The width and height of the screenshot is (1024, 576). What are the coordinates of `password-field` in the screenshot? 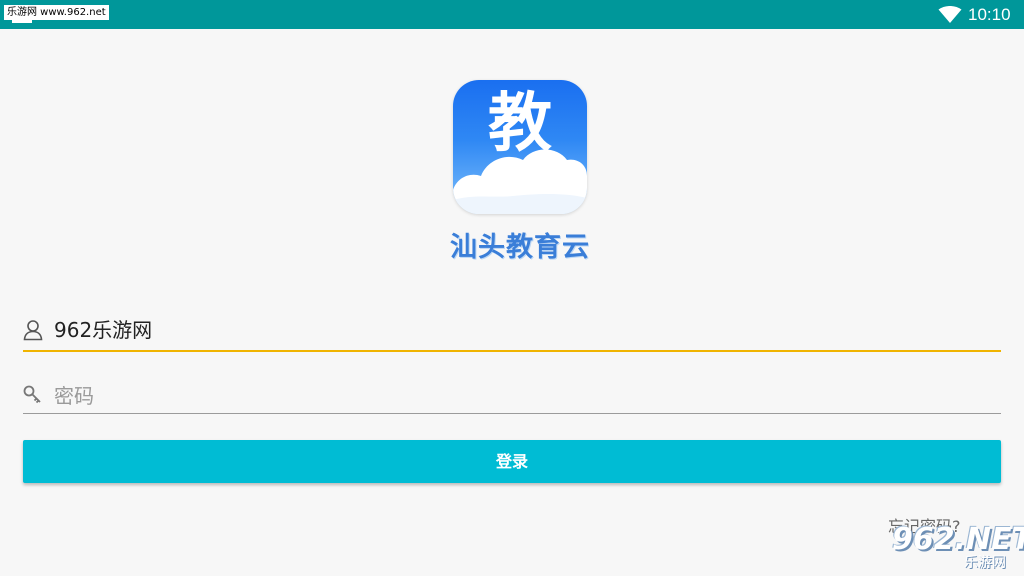 It's located at (512, 397).